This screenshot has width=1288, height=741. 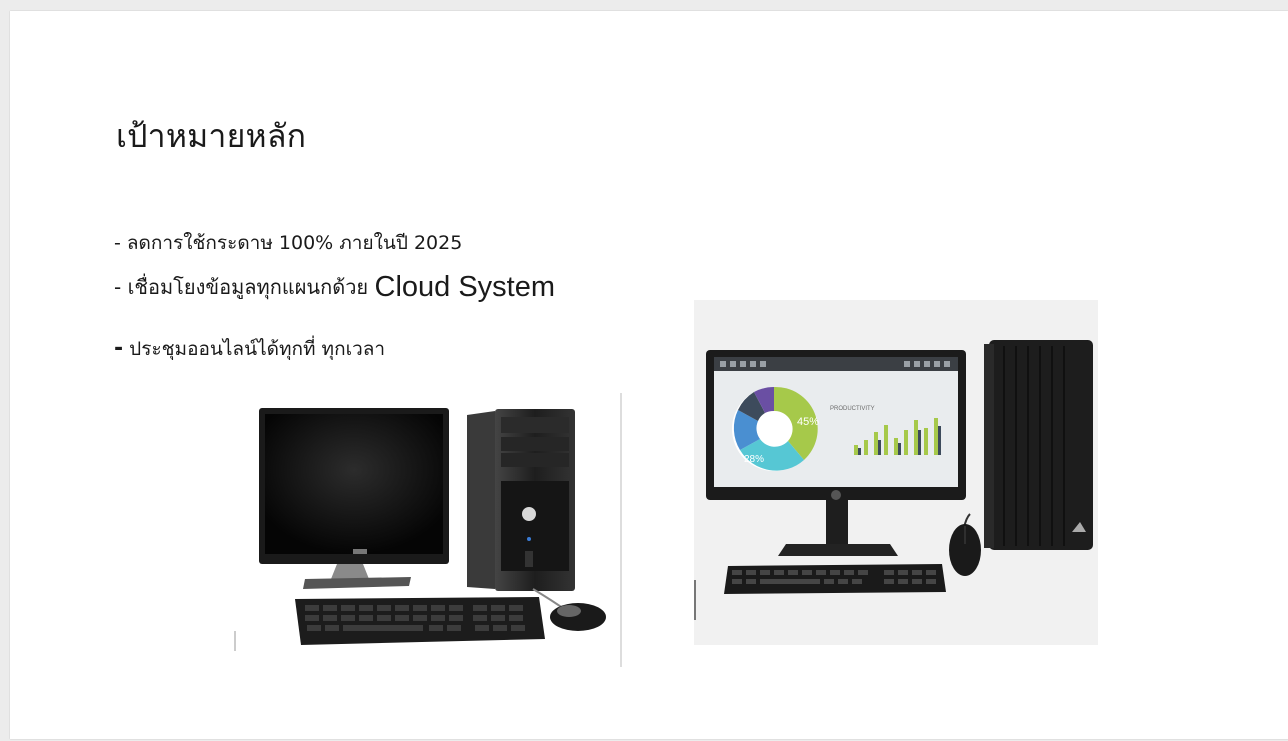 I want to click on chart-label-productivity: PRODUCTIVITY, so click(x=852, y=409).